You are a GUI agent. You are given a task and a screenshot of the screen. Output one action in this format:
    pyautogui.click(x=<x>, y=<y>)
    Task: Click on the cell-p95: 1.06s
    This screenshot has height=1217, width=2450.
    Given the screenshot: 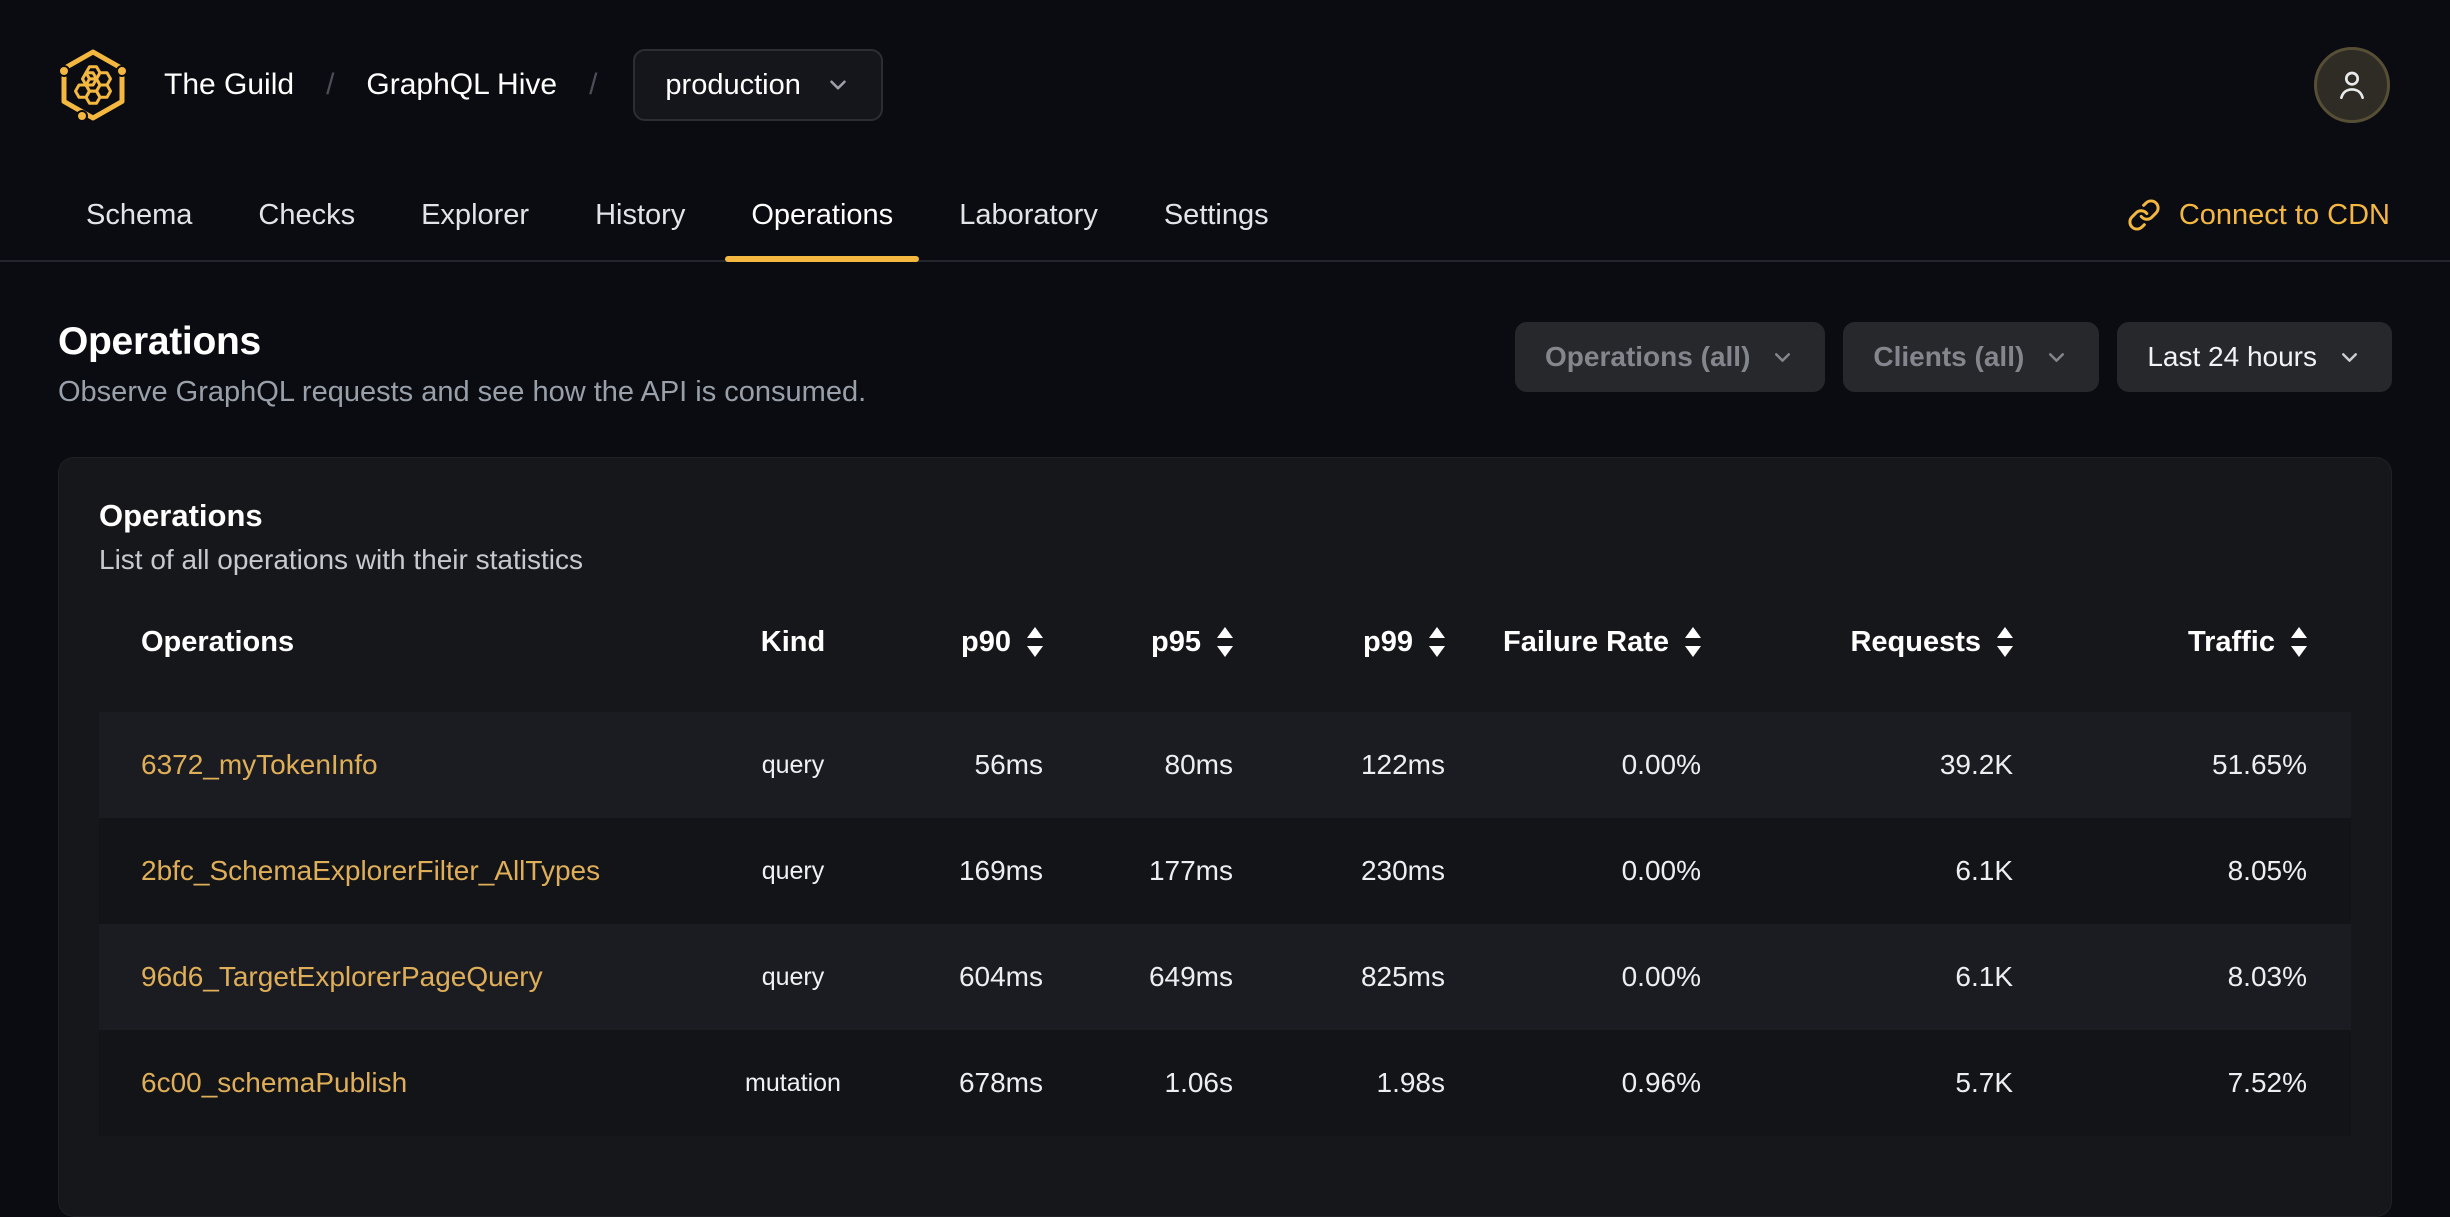 What is the action you would take?
    pyautogui.click(x=1199, y=1082)
    